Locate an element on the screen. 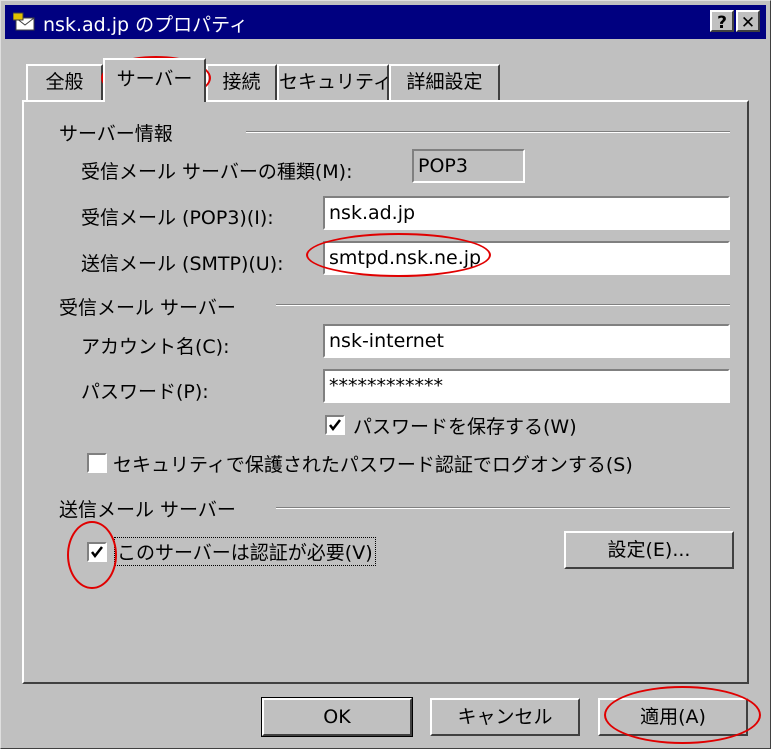 The image size is (771, 749). group-outgoing-server: 送信メール サーバー is located at coordinates (147, 510).